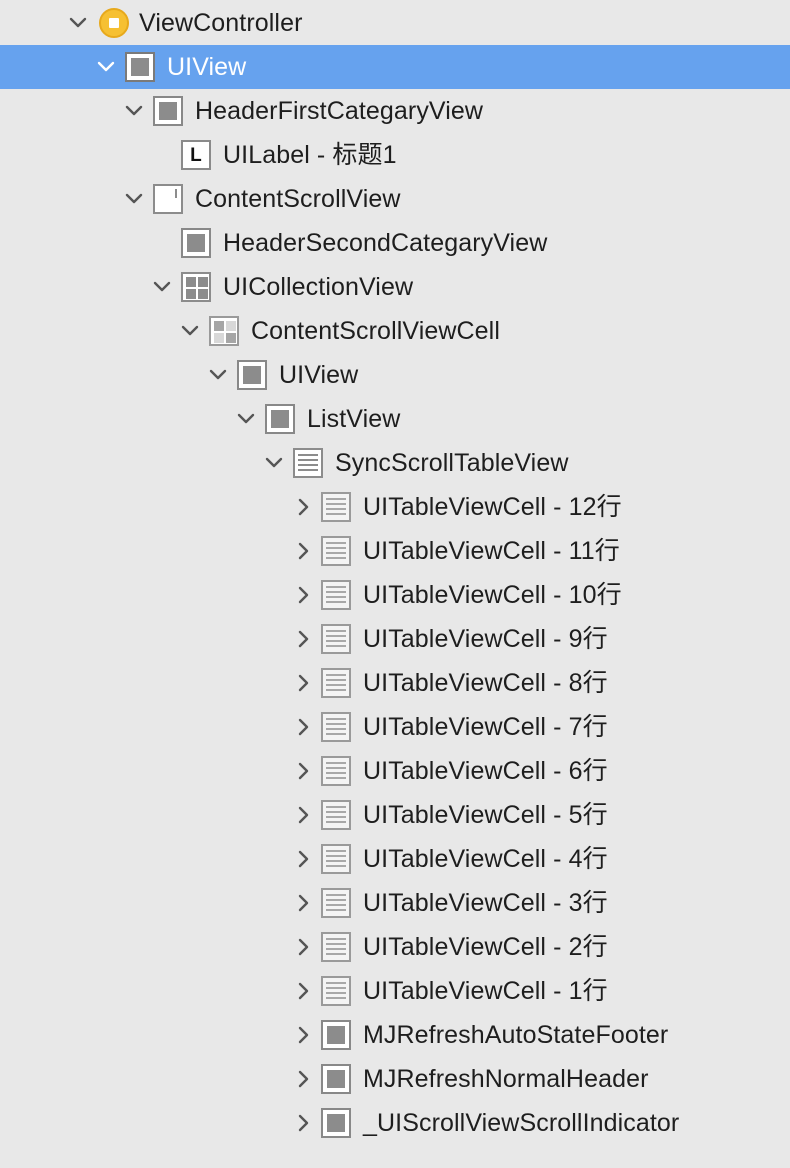 Image resolution: width=790 pixels, height=1168 pixels. What do you see at coordinates (485, 947) in the screenshot?
I see `tree-row-label: UITableViewCell - 2行` at bounding box center [485, 947].